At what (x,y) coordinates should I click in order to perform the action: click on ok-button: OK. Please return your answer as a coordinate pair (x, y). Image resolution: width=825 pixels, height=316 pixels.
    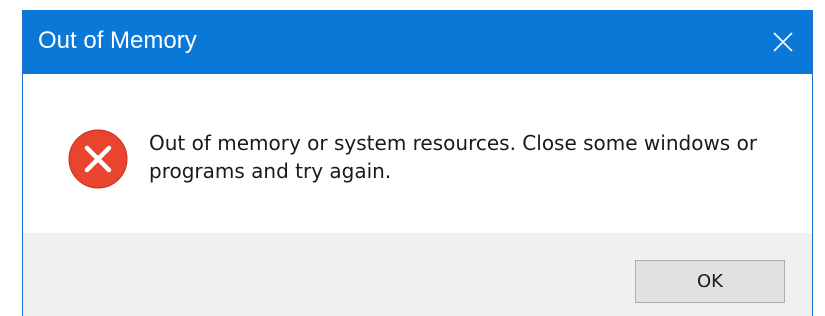
    Looking at the image, I should click on (710, 281).